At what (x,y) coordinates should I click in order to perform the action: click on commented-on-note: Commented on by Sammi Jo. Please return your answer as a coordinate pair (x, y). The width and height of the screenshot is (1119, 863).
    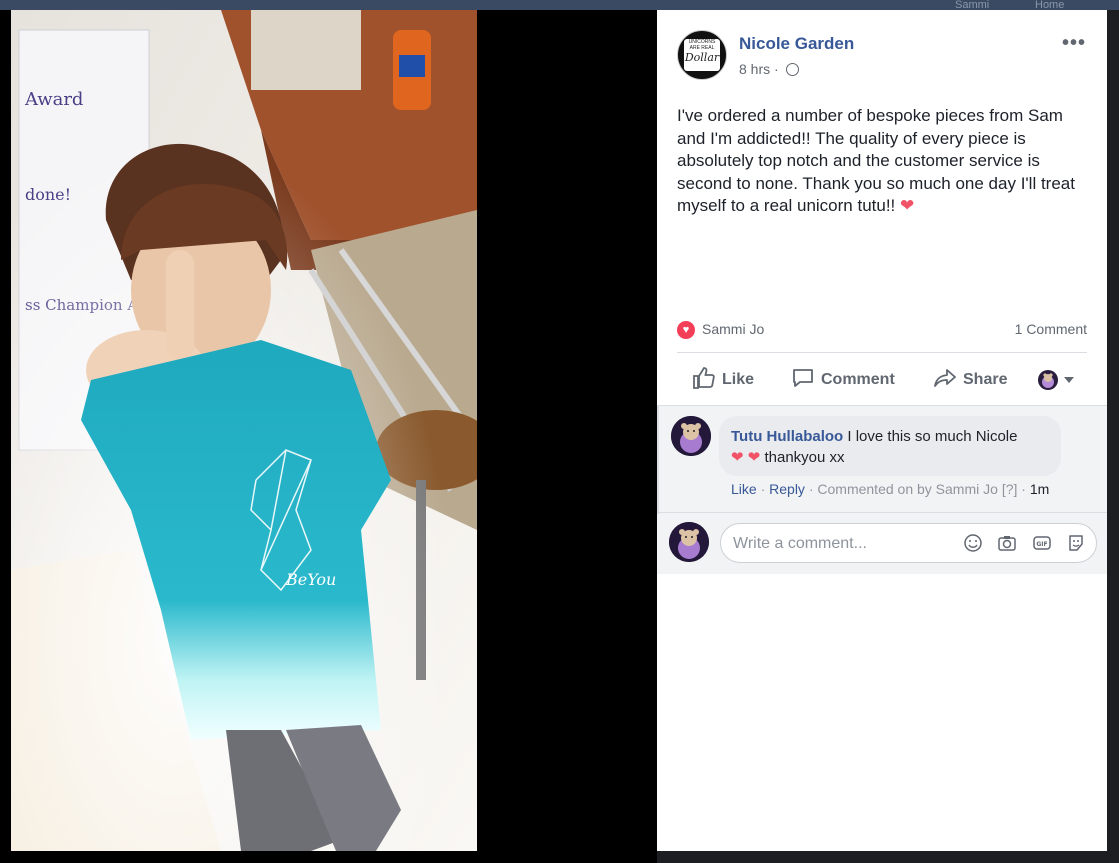
    Looking at the image, I should click on (907, 489).